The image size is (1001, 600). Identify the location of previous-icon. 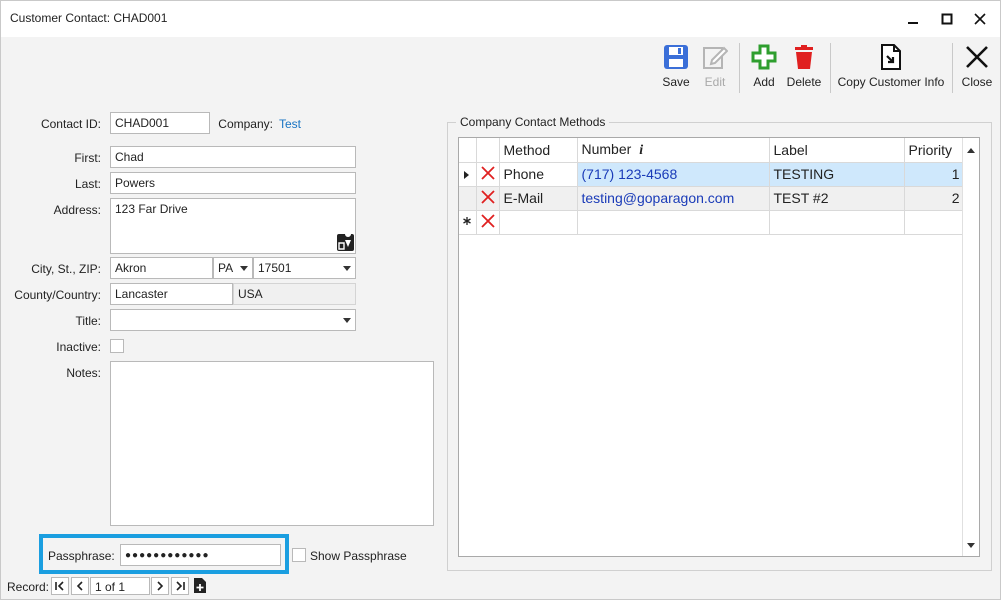
(79, 586).